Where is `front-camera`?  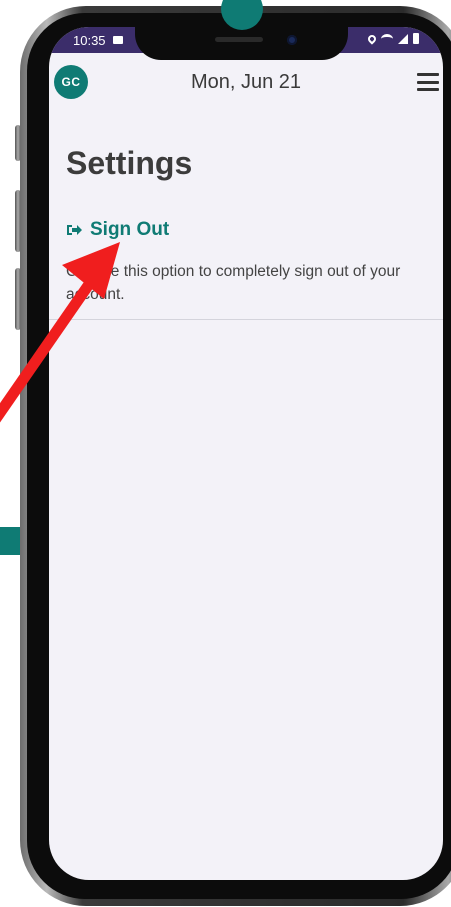 front-camera is located at coordinates (292, 40).